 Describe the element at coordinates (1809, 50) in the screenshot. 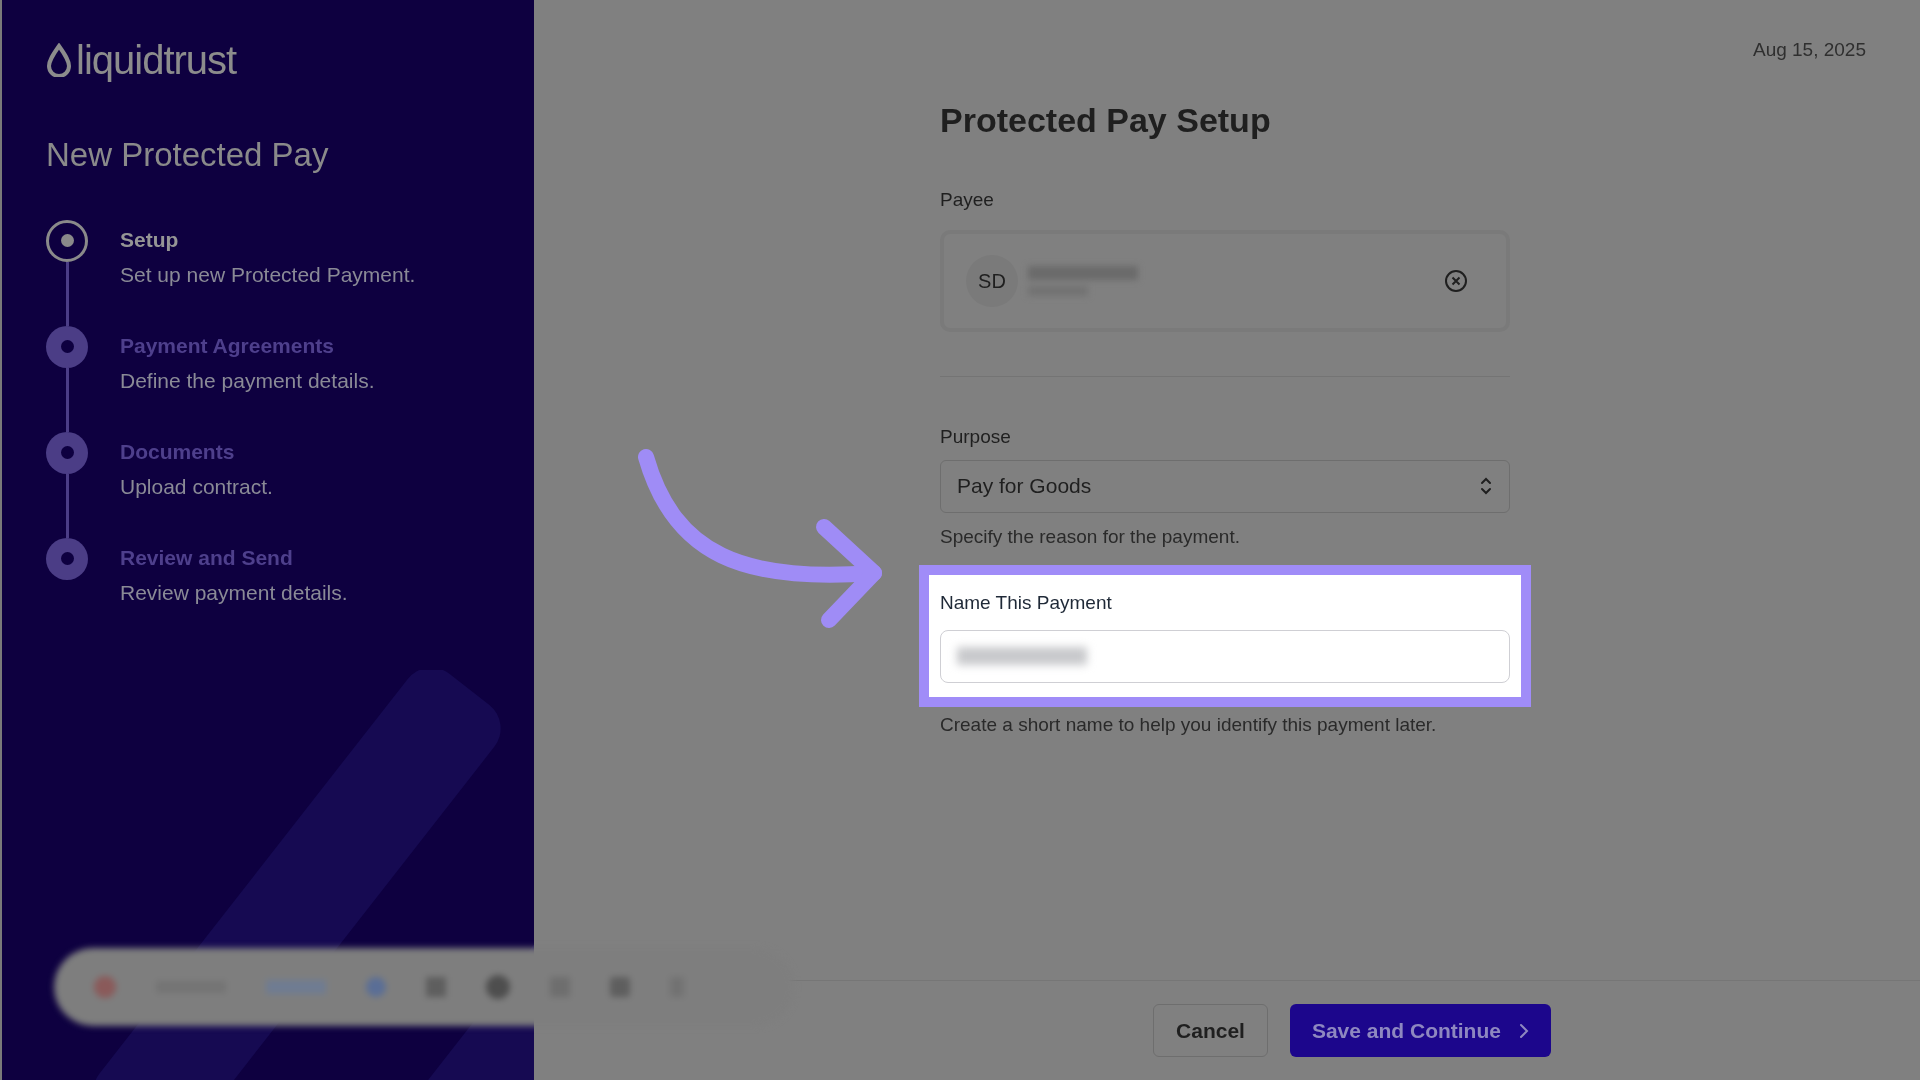

I see `date-text: Aug 15, 2025` at that location.